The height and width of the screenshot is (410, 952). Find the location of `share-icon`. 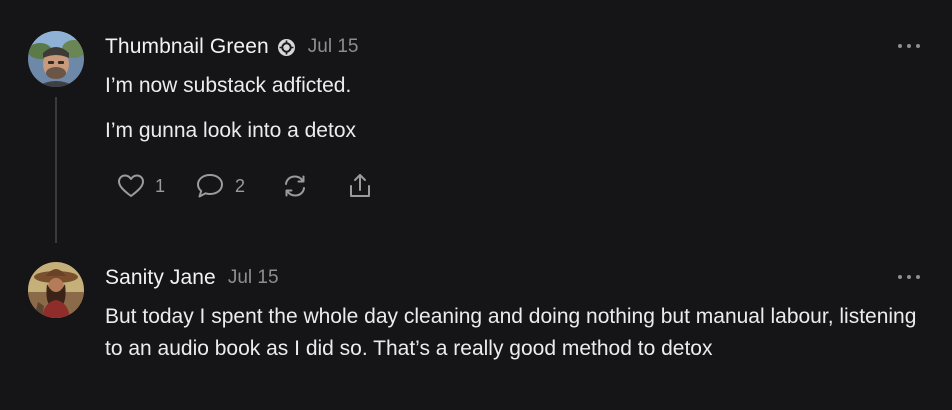

share-icon is located at coordinates (360, 186).